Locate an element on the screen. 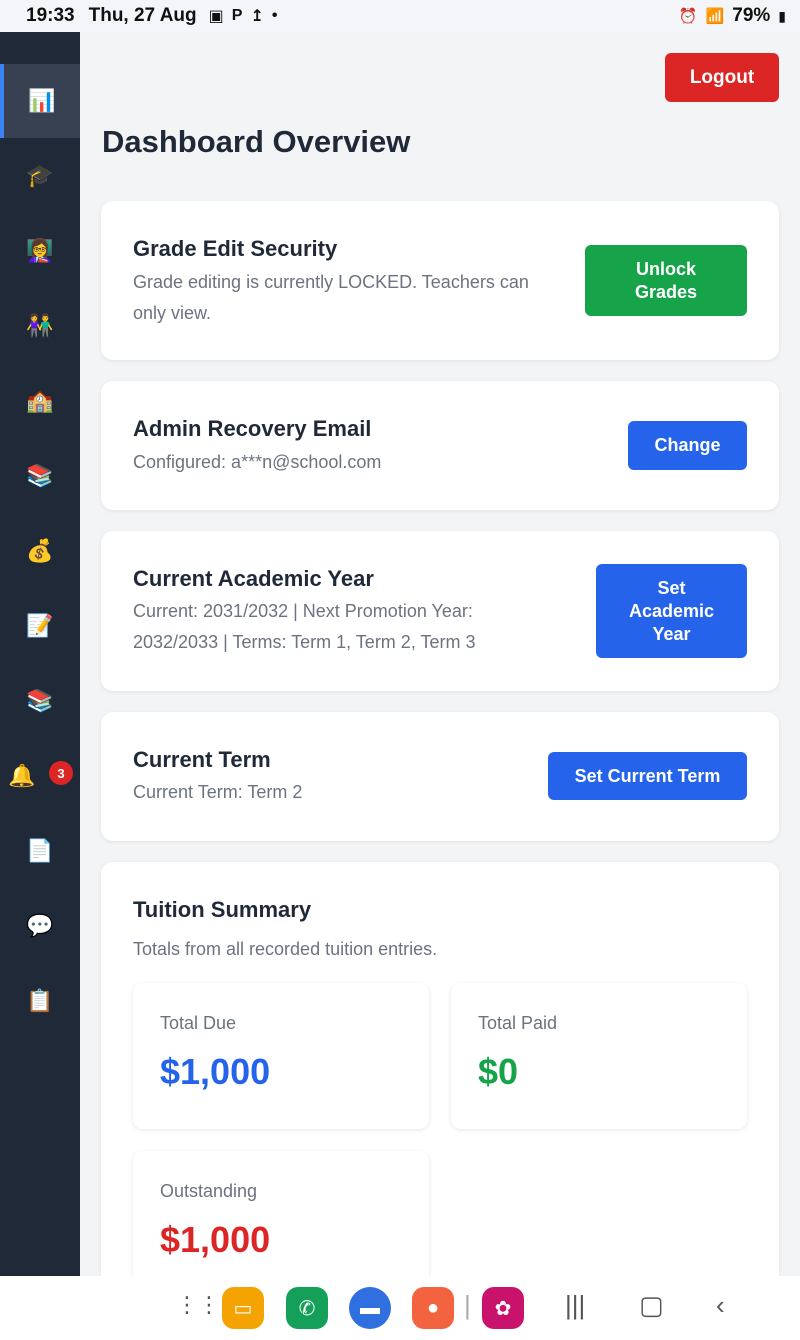  home-icon: ▢ is located at coordinates (651, 1305).